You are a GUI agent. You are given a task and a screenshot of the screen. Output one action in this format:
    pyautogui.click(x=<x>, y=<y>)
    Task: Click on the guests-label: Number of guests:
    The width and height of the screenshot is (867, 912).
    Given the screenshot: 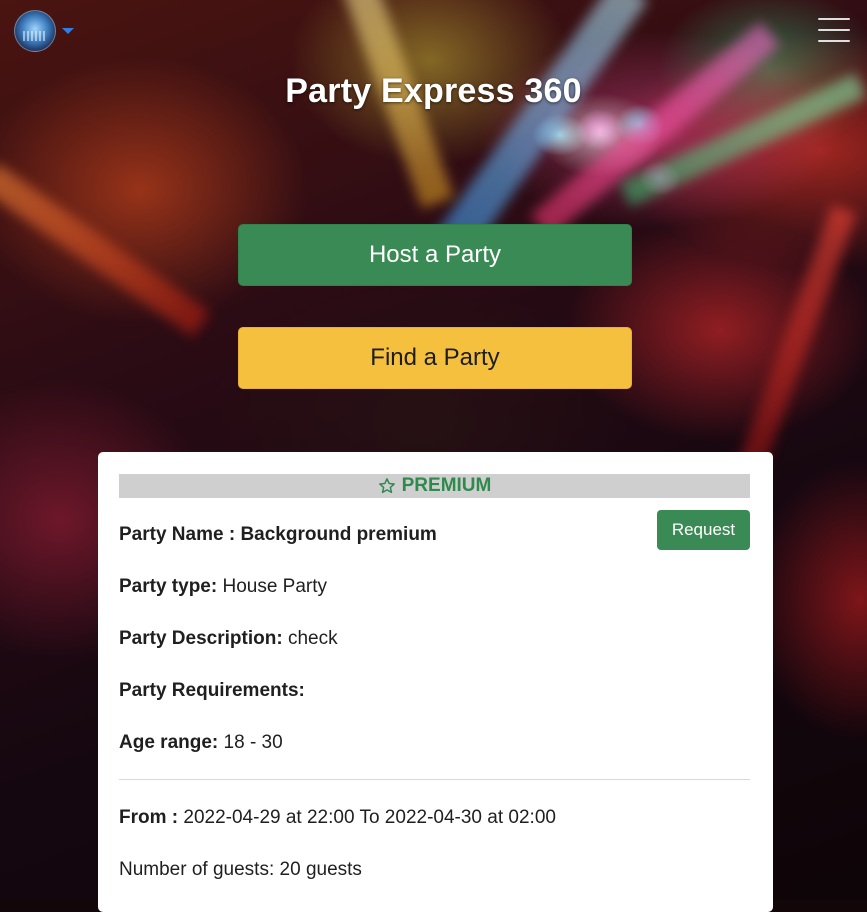 What is the action you would take?
    pyautogui.click(x=199, y=869)
    